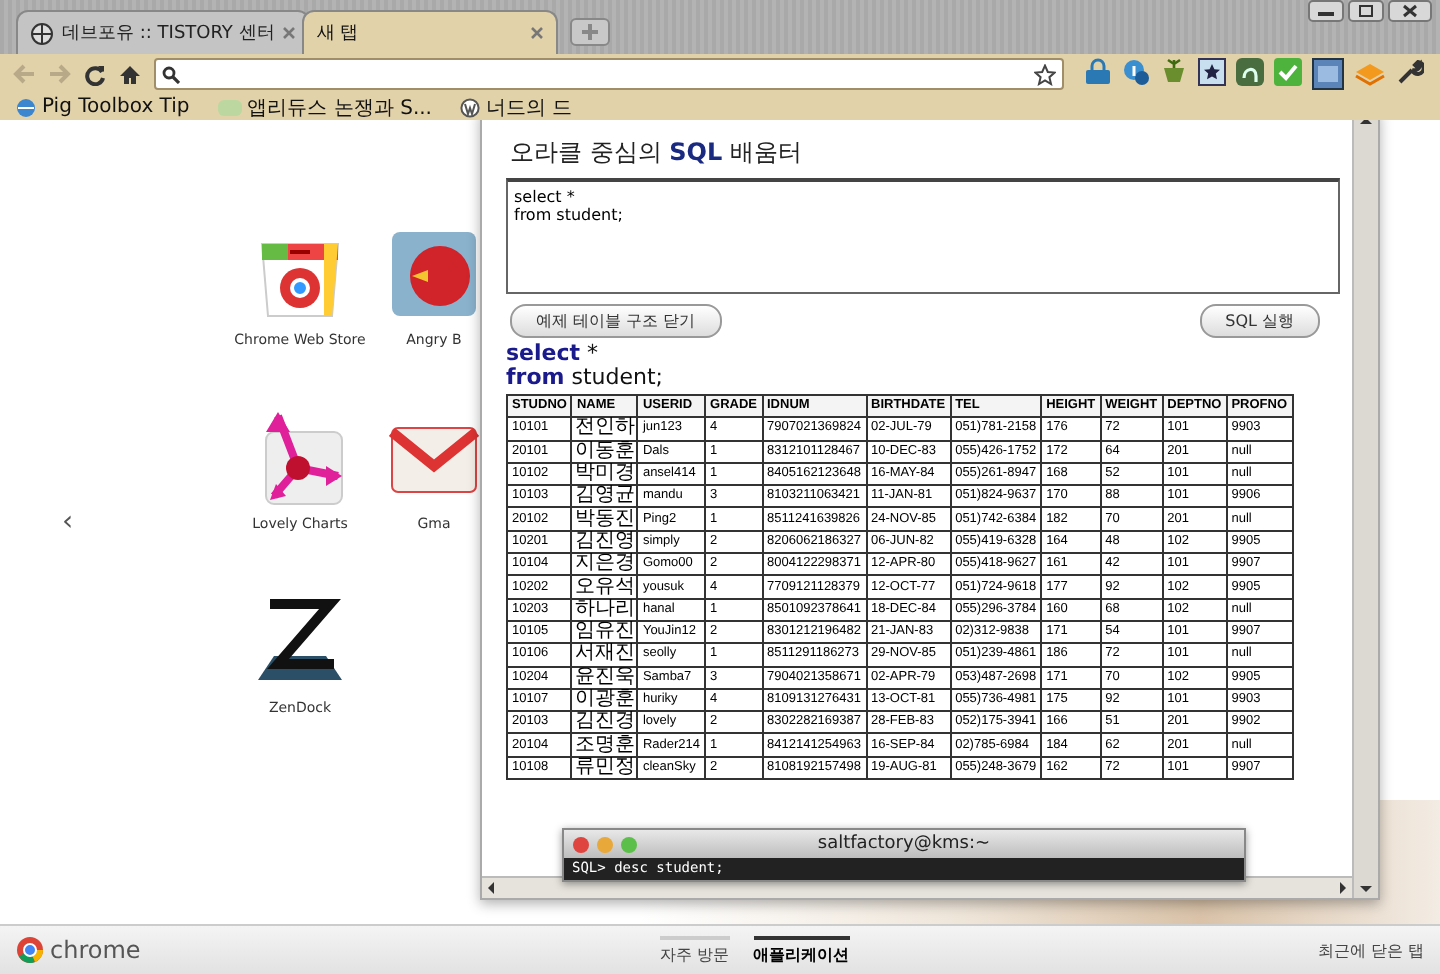 The width and height of the screenshot is (1440, 974). What do you see at coordinates (616, 321) in the screenshot?
I see `close-schema-button: 예제 테이블 구조 닫기` at bounding box center [616, 321].